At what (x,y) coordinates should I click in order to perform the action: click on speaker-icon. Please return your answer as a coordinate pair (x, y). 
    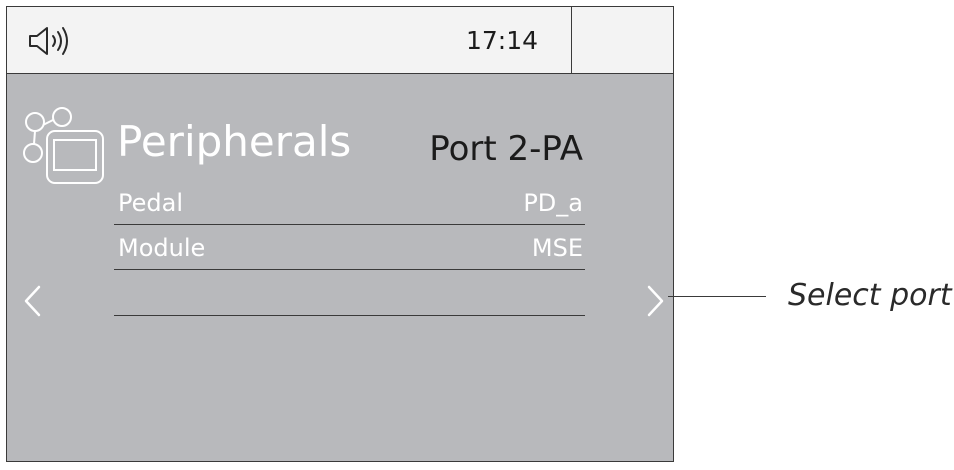
    Looking at the image, I should click on (50, 41).